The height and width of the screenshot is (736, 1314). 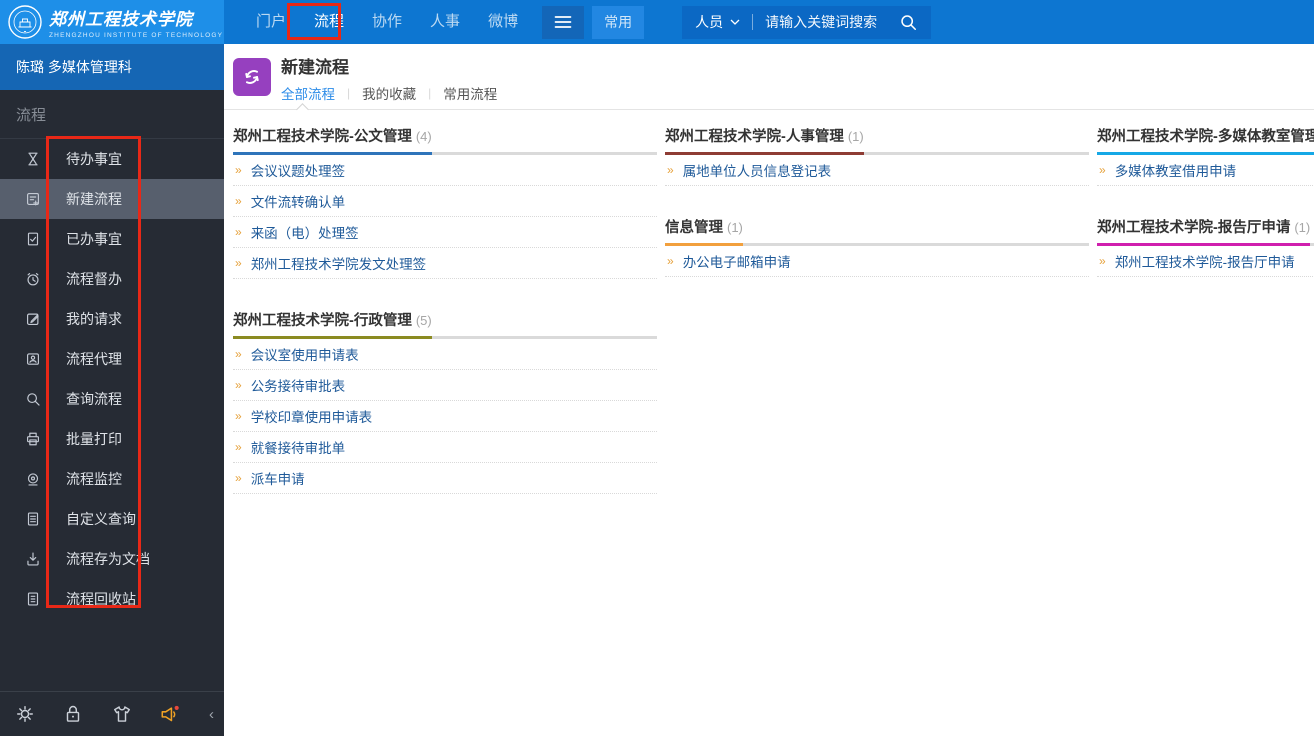 What do you see at coordinates (329, 22) in the screenshot?
I see `top-nav-item-流程: 流程` at bounding box center [329, 22].